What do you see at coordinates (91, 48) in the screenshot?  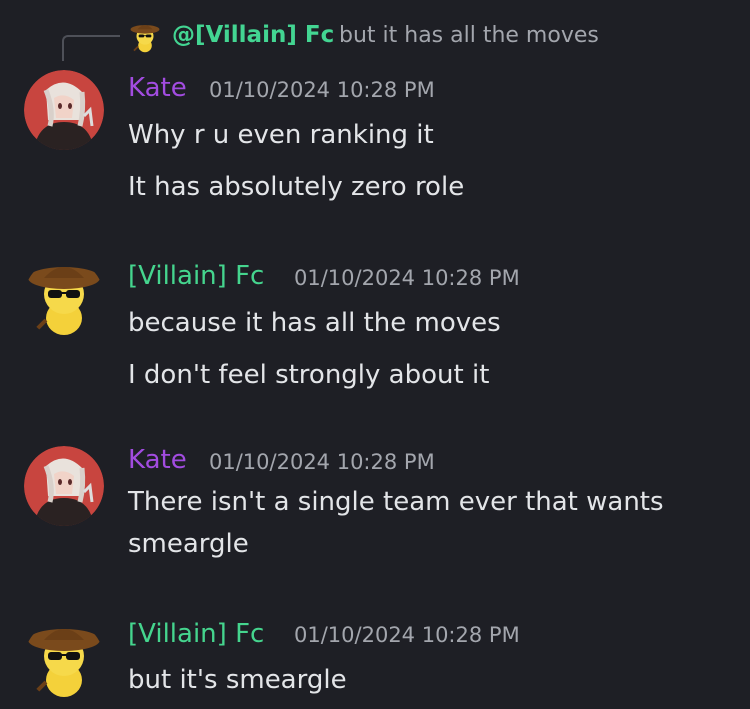 I see `reply-spine` at bounding box center [91, 48].